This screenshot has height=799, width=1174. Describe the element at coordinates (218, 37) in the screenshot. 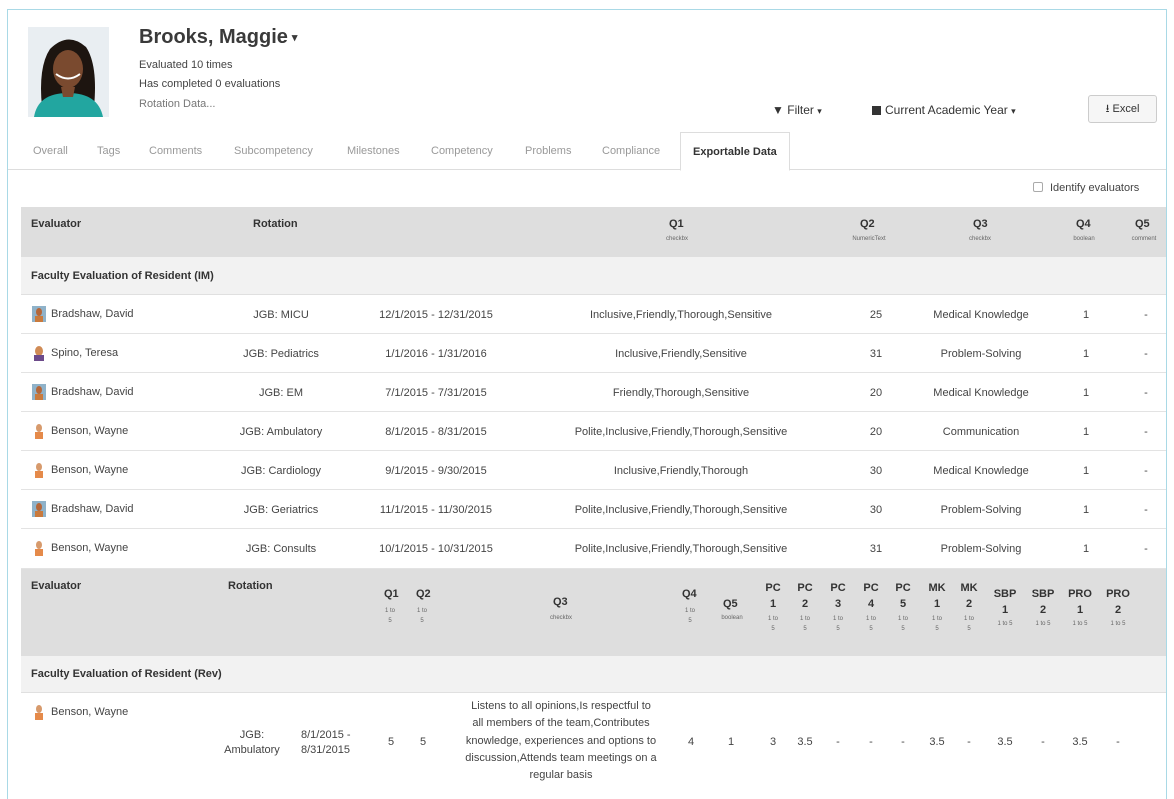

I see `resident-name: Brooks, Maggie ▾` at that location.